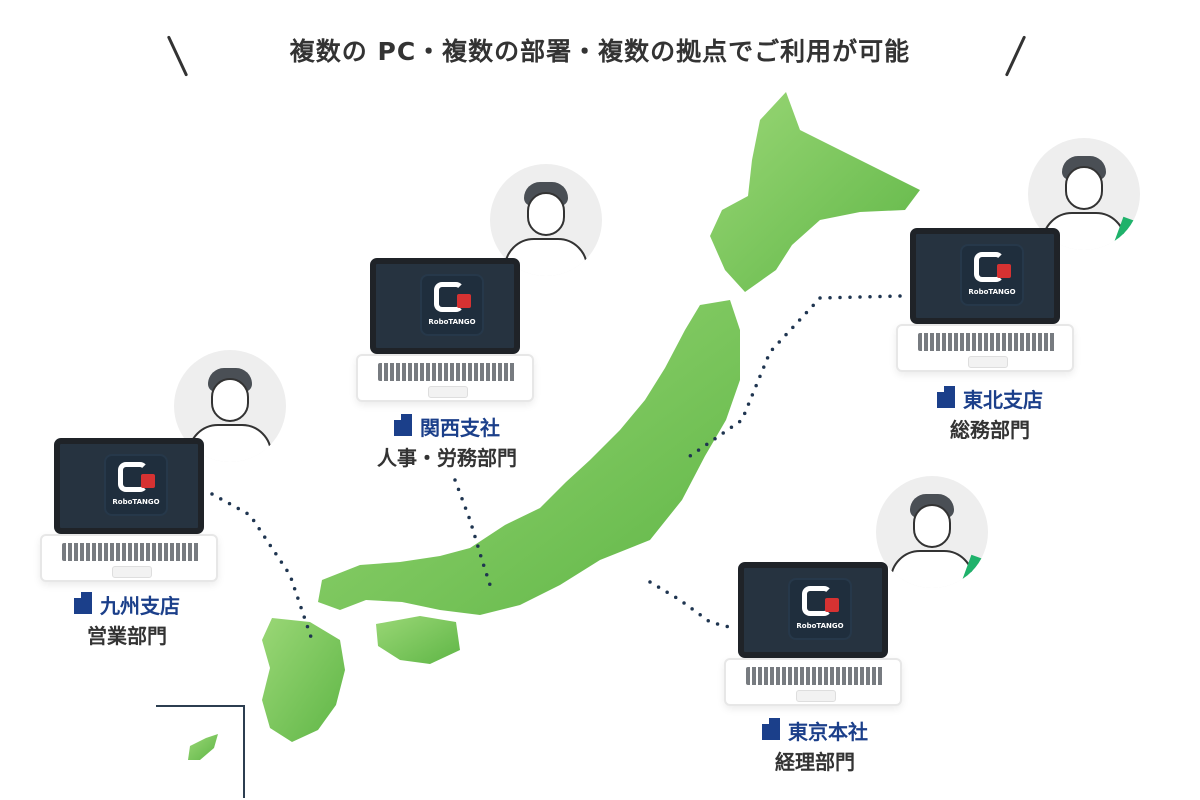 This screenshot has height=800, width=1200. What do you see at coordinates (691, 605) in the screenshot?
I see `connector-tokyo` at bounding box center [691, 605].